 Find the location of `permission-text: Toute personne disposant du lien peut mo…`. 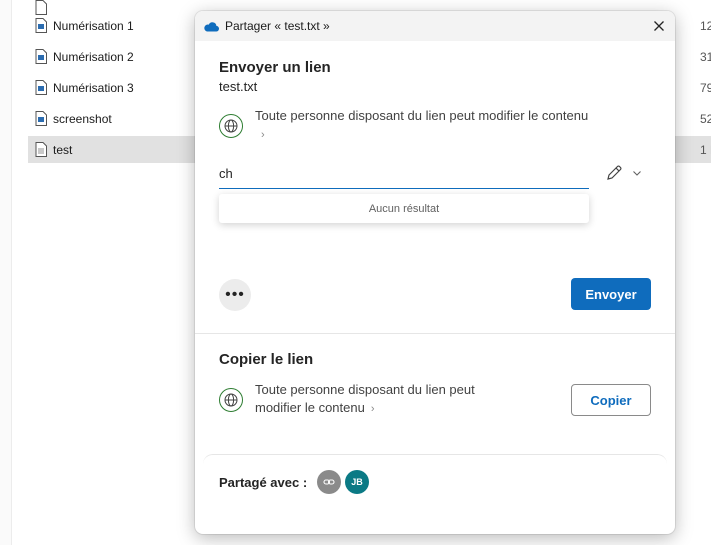

permission-text: Toute personne disposant du lien peut mo… is located at coordinates (422, 115).